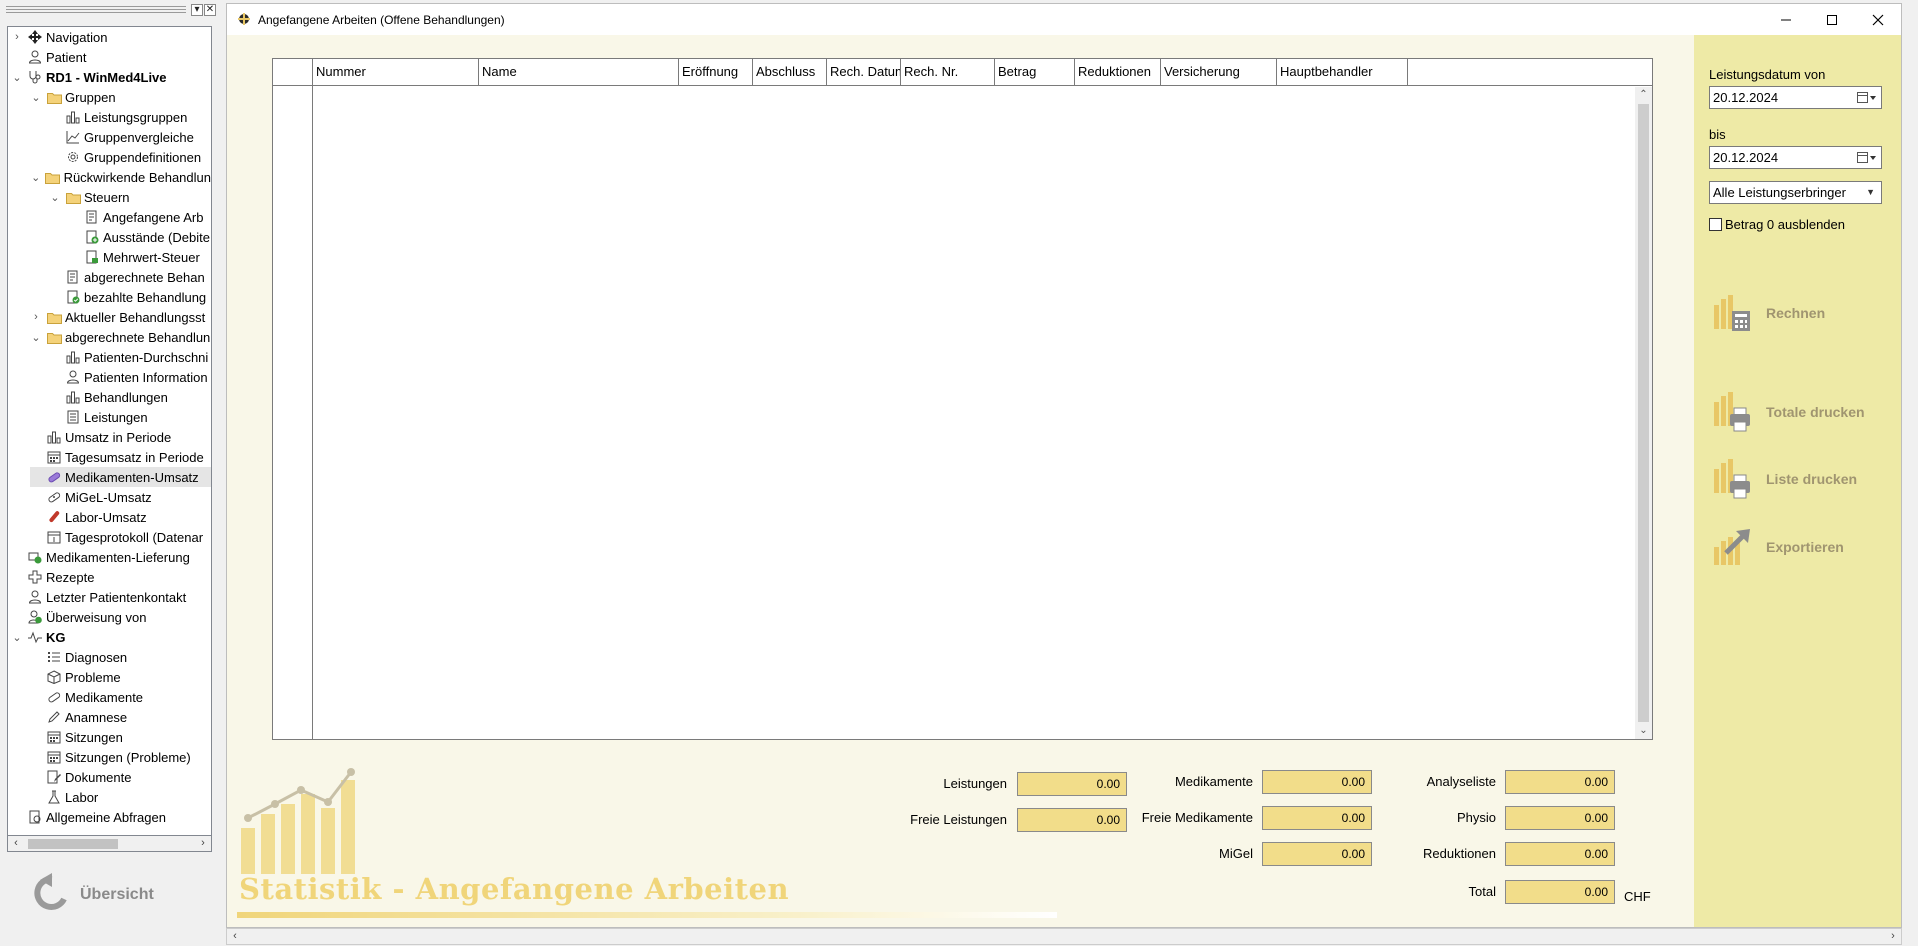 The height and width of the screenshot is (946, 1918). Describe the element at coordinates (1459, 853) in the screenshot. I see `total-label: Reduktionen` at that location.